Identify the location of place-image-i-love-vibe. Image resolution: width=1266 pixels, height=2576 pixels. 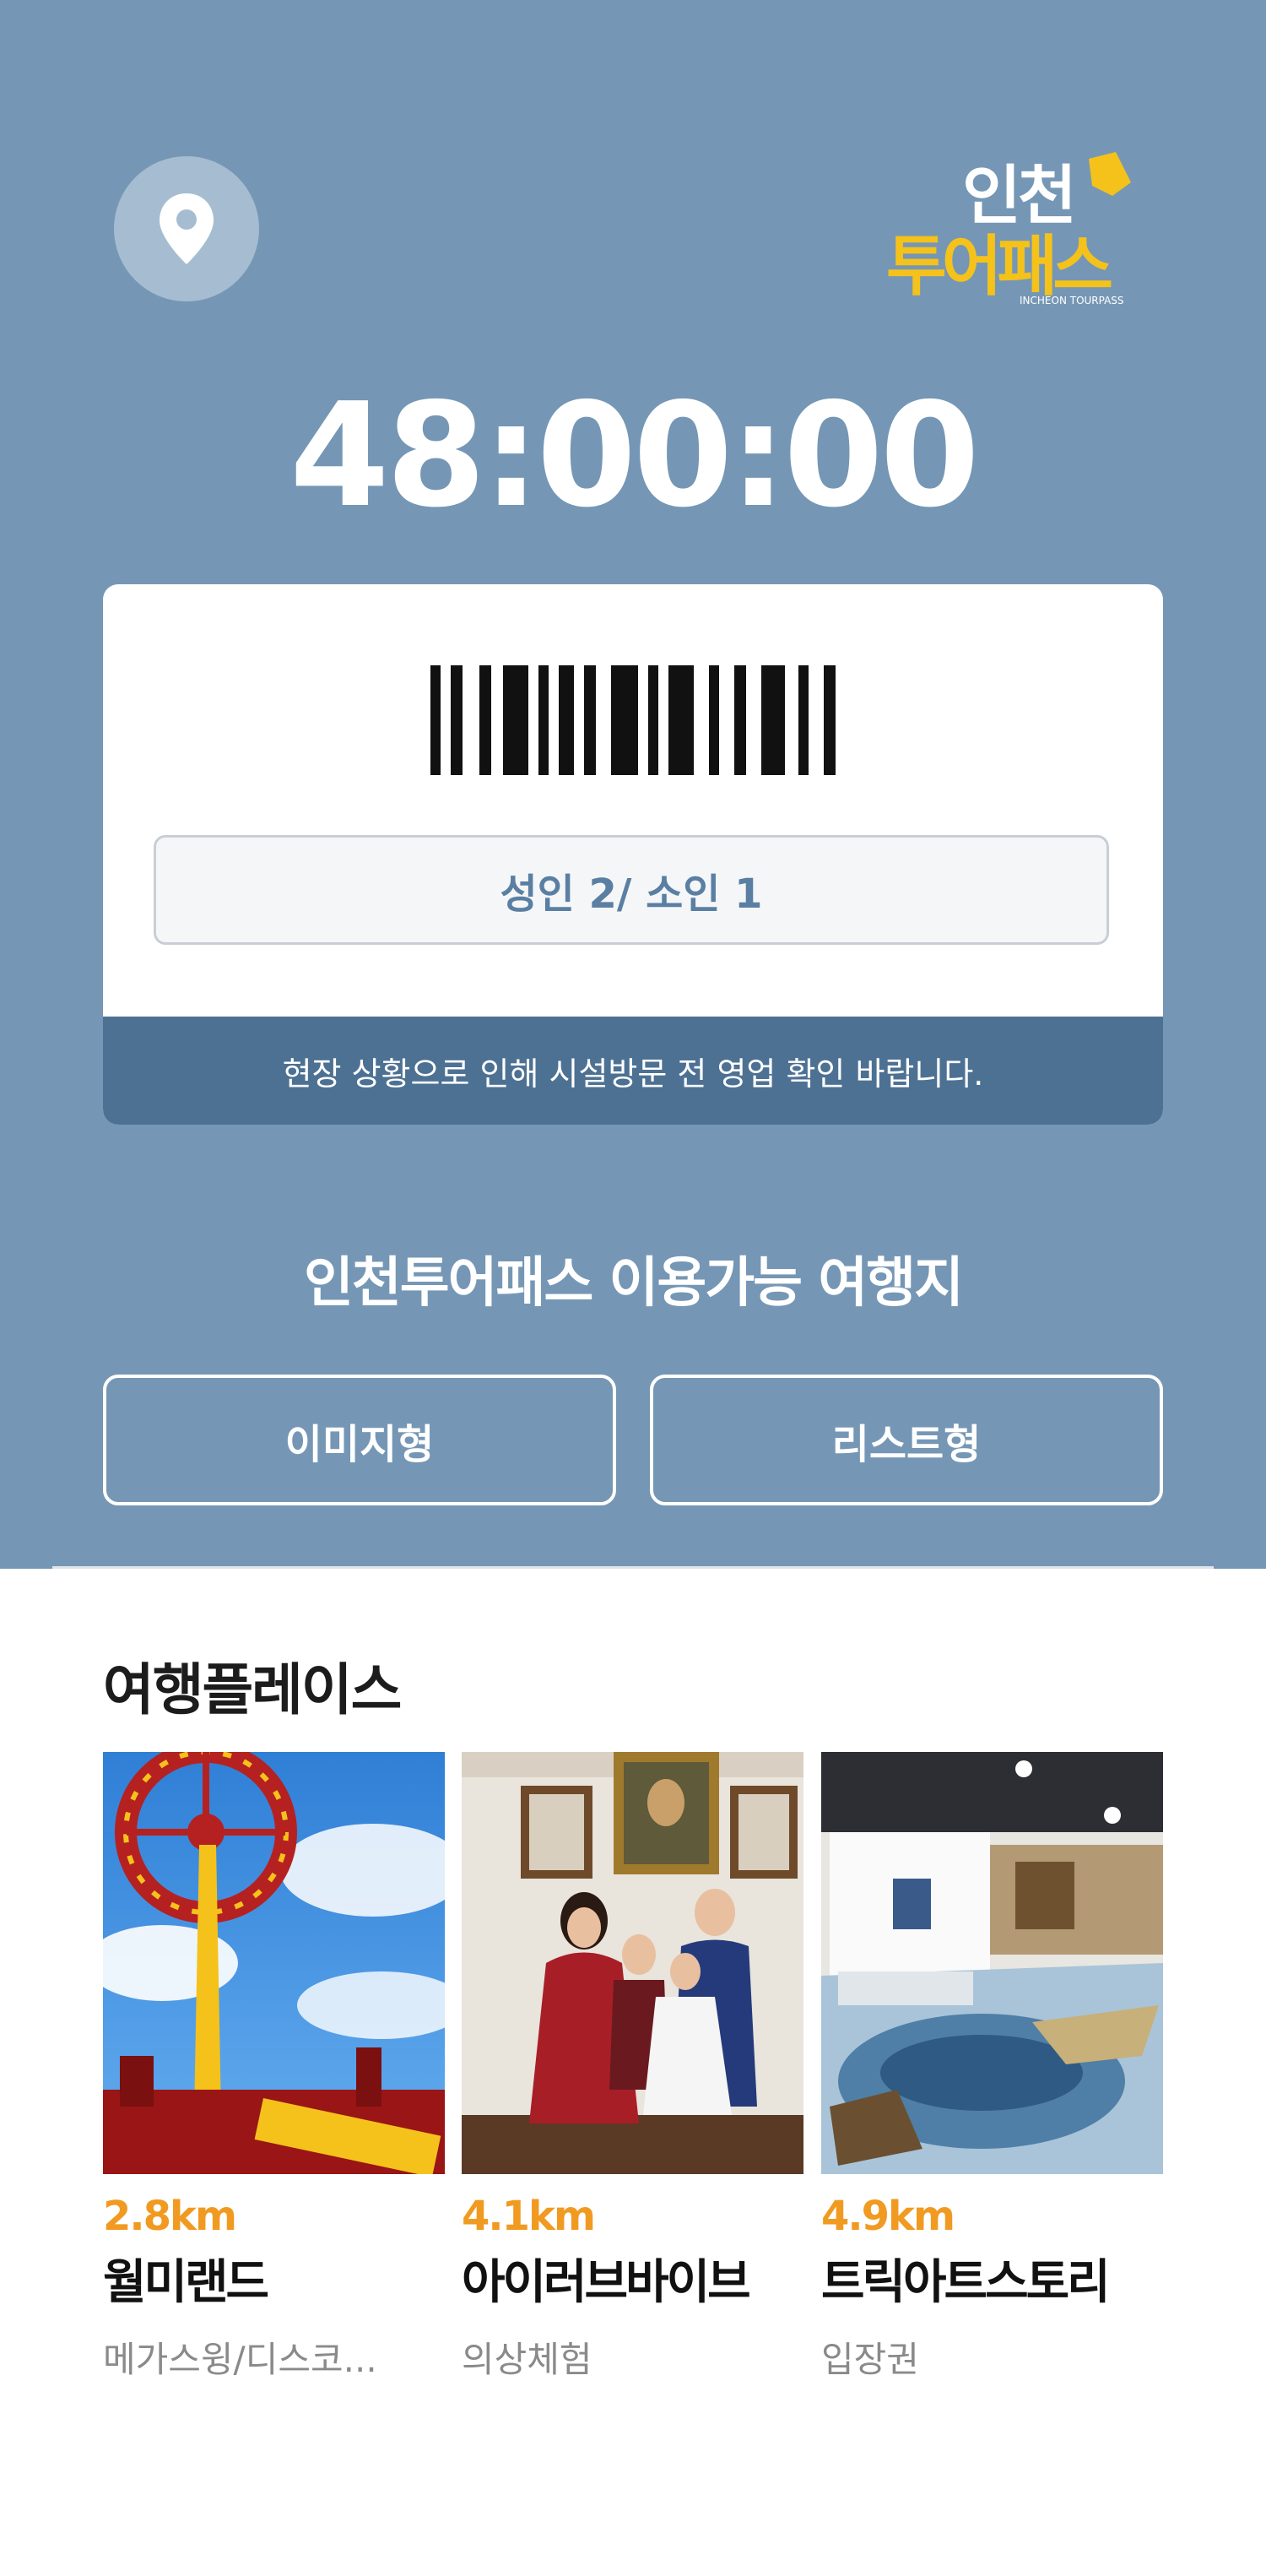
(632, 1963).